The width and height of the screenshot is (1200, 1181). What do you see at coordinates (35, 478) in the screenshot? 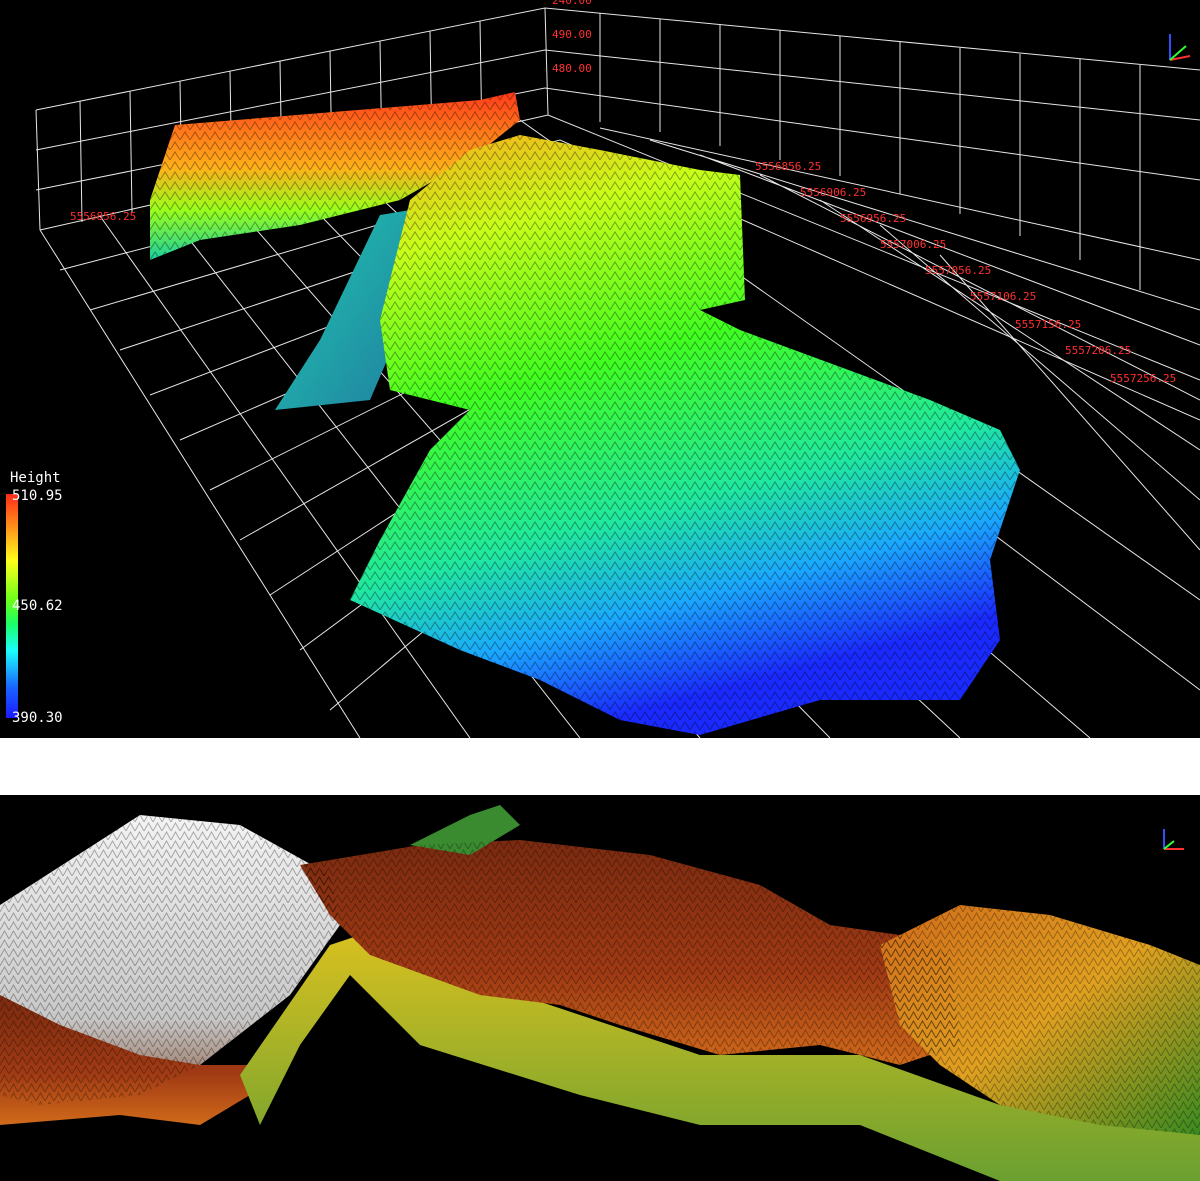
I see `legend-title: Height` at bounding box center [35, 478].